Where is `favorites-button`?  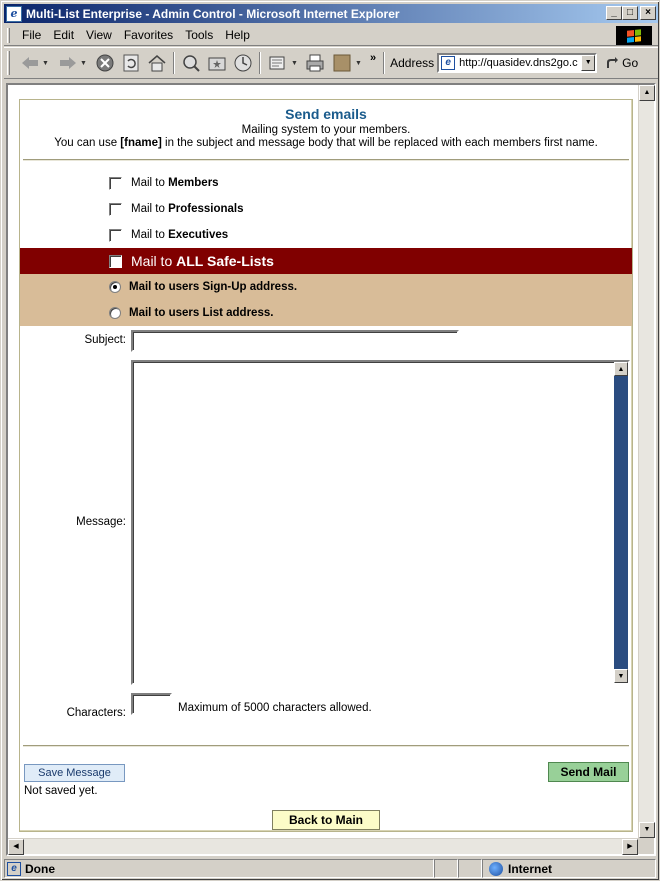 favorites-button is located at coordinates (217, 63).